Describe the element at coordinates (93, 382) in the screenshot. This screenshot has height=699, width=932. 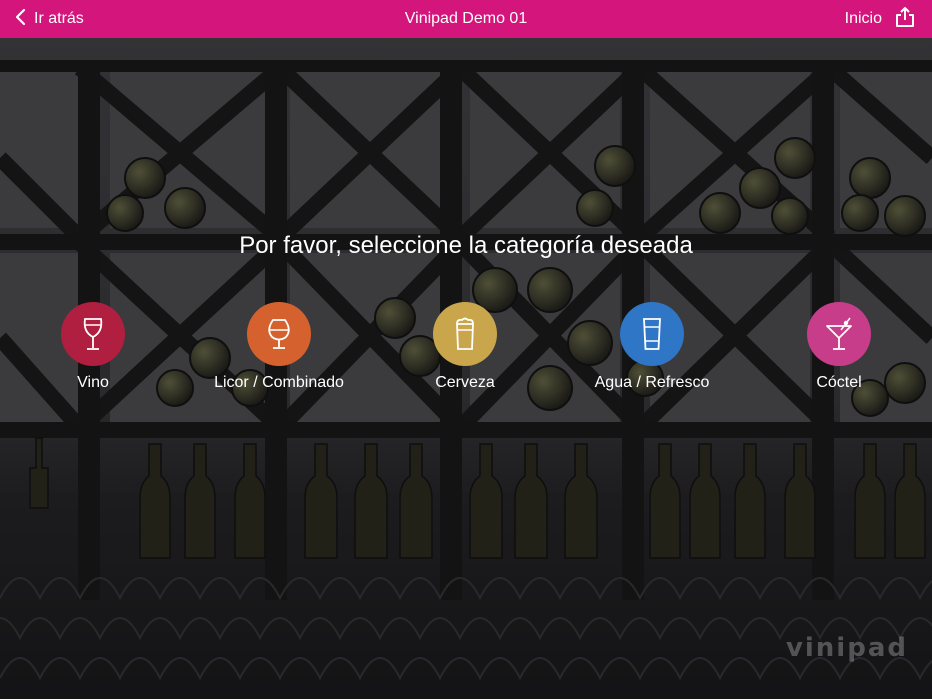
I see `category-label: Vino` at that location.